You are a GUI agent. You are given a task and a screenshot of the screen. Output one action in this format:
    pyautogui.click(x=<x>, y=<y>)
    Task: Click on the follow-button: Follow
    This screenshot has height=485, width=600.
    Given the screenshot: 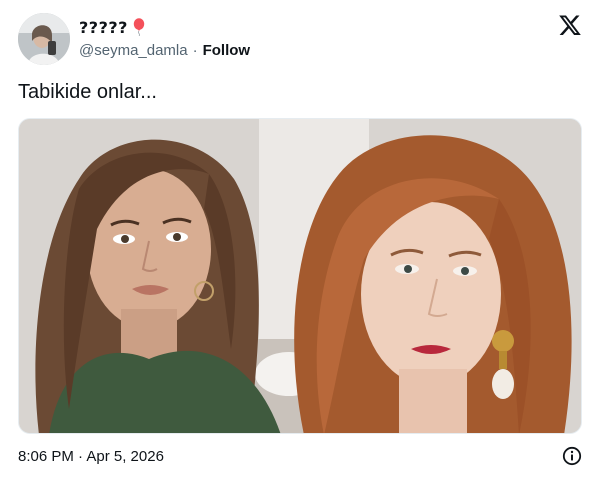 What is the action you would take?
    pyautogui.click(x=227, y=50)
    